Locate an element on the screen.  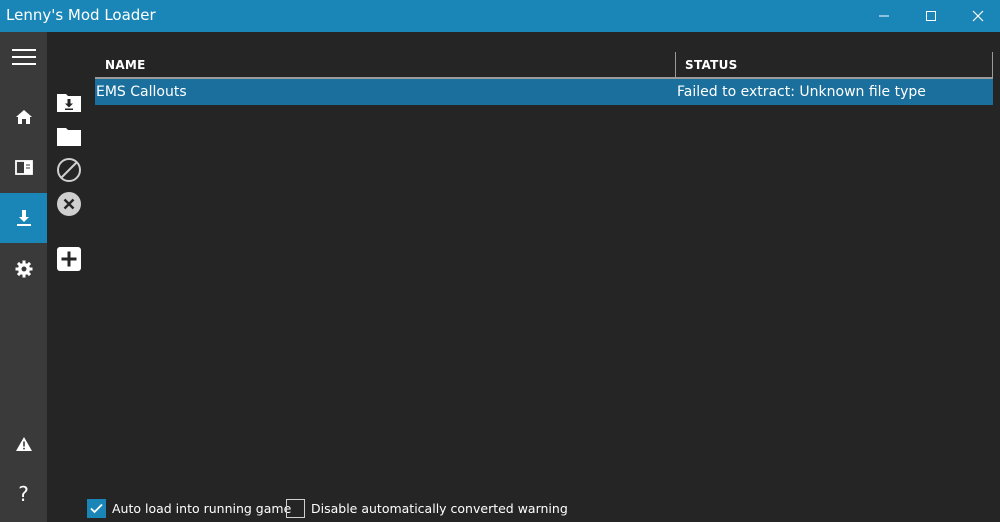
help-icon: ? is located at coordinates (23, 494).